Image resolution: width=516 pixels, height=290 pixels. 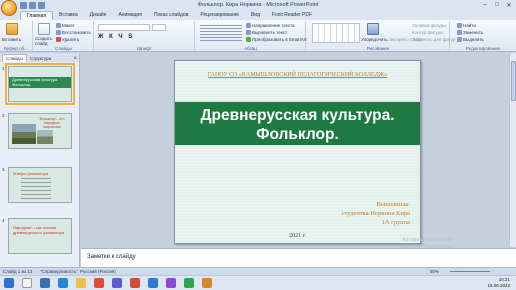 I want to click on delete-button: Удалить, so click(x=67, y=39).